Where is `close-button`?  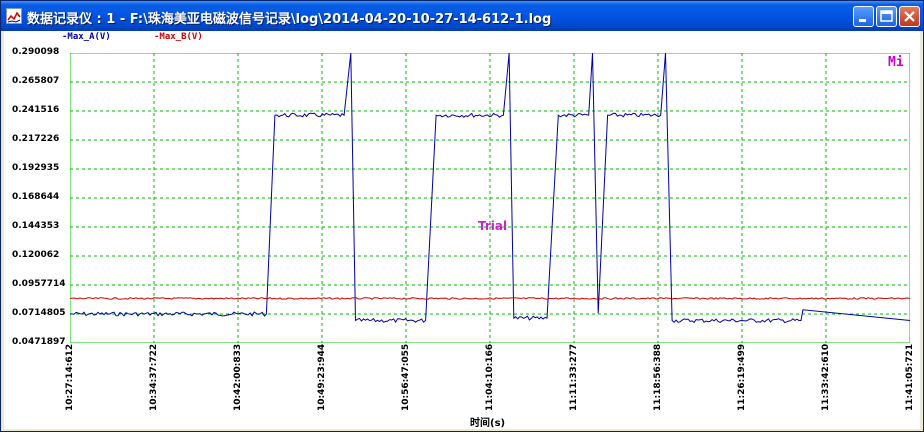 close-button is located at coordinates (909, 16).